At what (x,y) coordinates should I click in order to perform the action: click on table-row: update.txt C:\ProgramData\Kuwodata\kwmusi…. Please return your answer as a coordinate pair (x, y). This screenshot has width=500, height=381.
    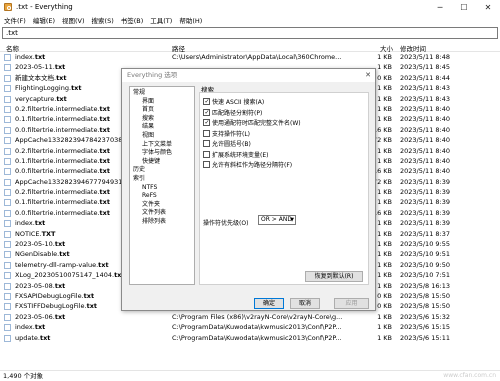
    Looking at the image, I should click on (250, 338).